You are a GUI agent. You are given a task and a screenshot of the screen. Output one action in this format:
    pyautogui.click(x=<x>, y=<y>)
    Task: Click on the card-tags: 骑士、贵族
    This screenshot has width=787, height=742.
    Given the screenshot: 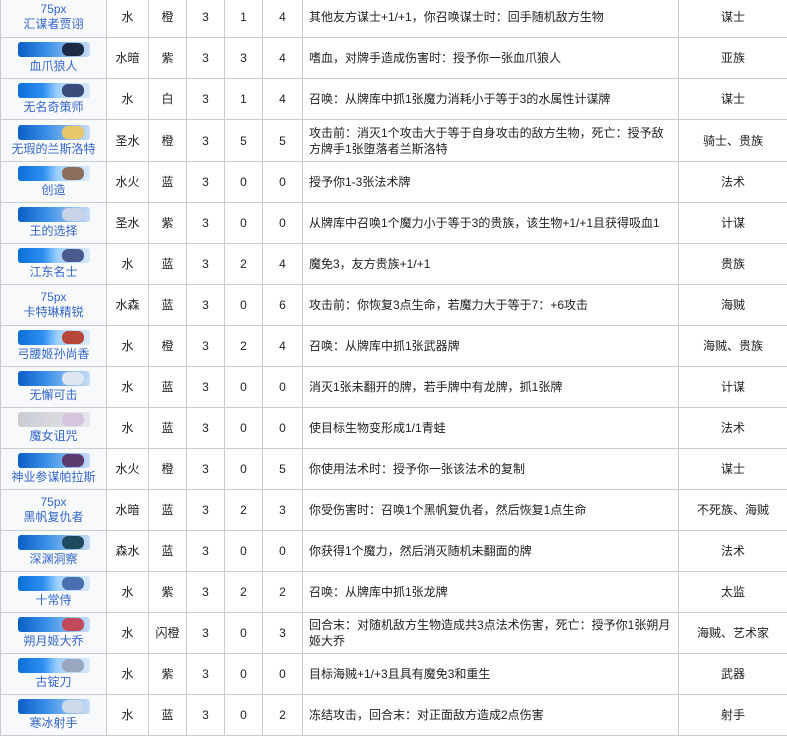 What is the action you would take?
    pyautogui.click(x=732, y=140)
    